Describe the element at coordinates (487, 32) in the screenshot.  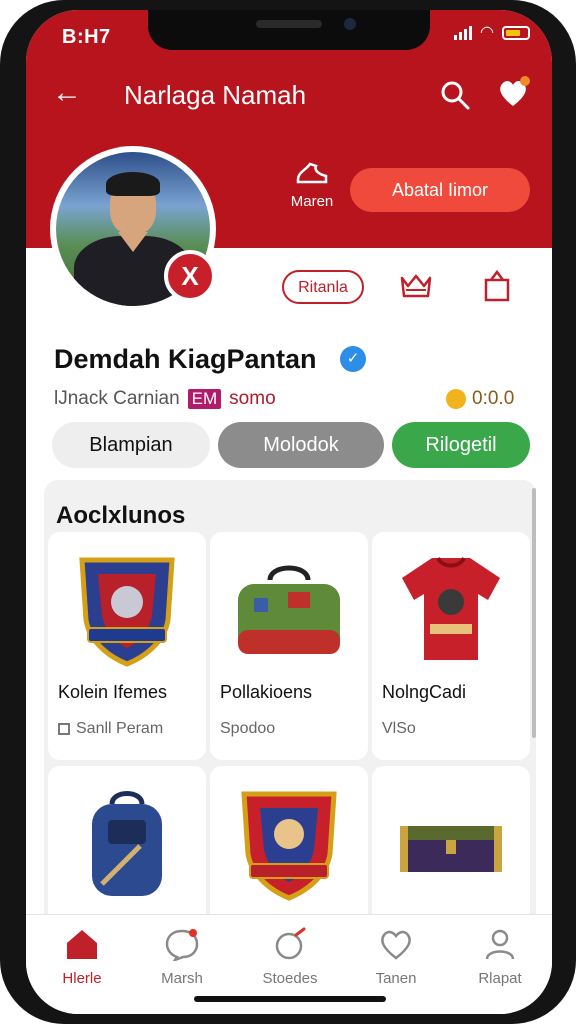
I see `wifi-icon: ◠` at that location.